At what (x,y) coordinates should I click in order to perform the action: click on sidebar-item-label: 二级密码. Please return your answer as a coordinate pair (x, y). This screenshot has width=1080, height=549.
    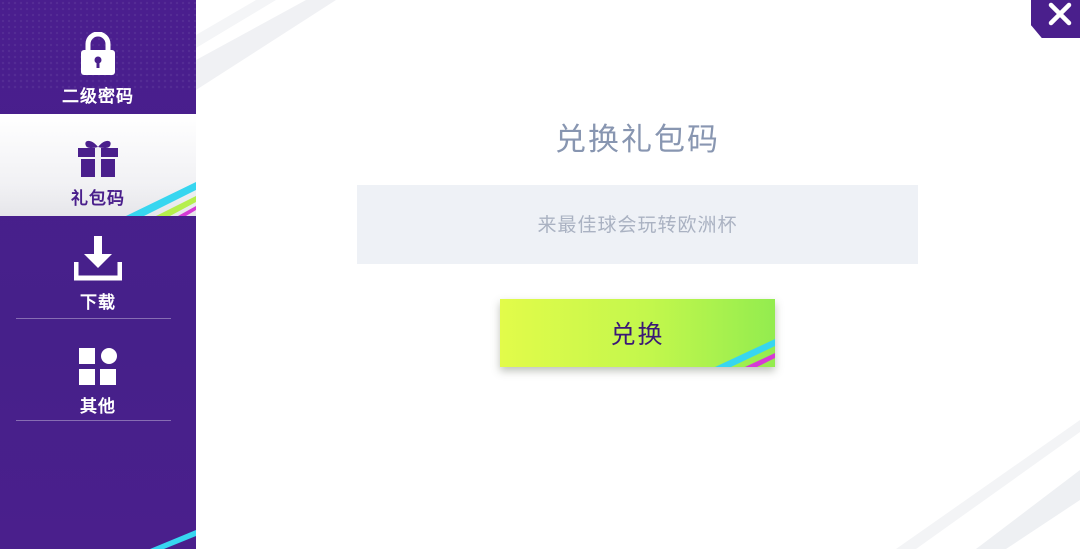
    Looking at the image, I should click on (98, 97).